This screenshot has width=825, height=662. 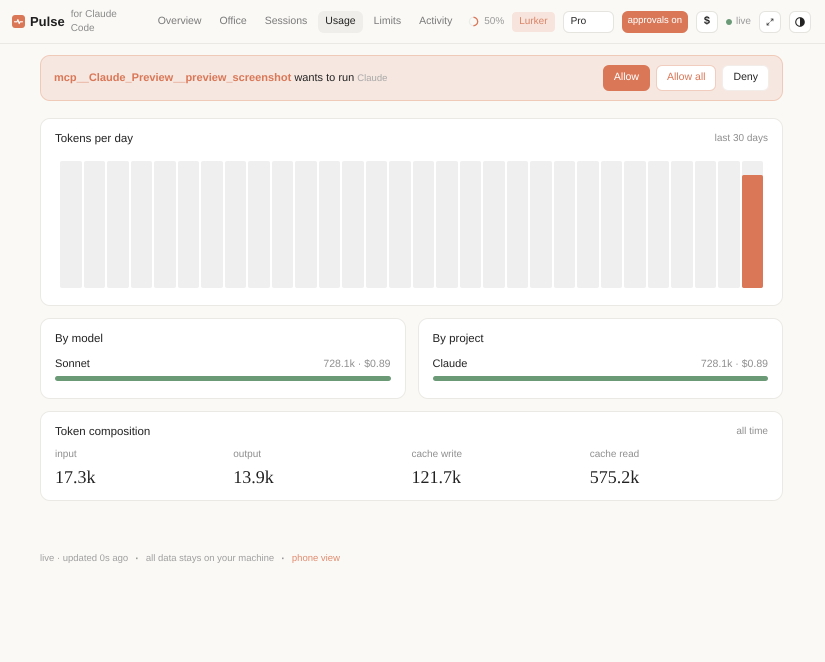 I want to click on nav-tab: Limits, so click(x=387, y=21).